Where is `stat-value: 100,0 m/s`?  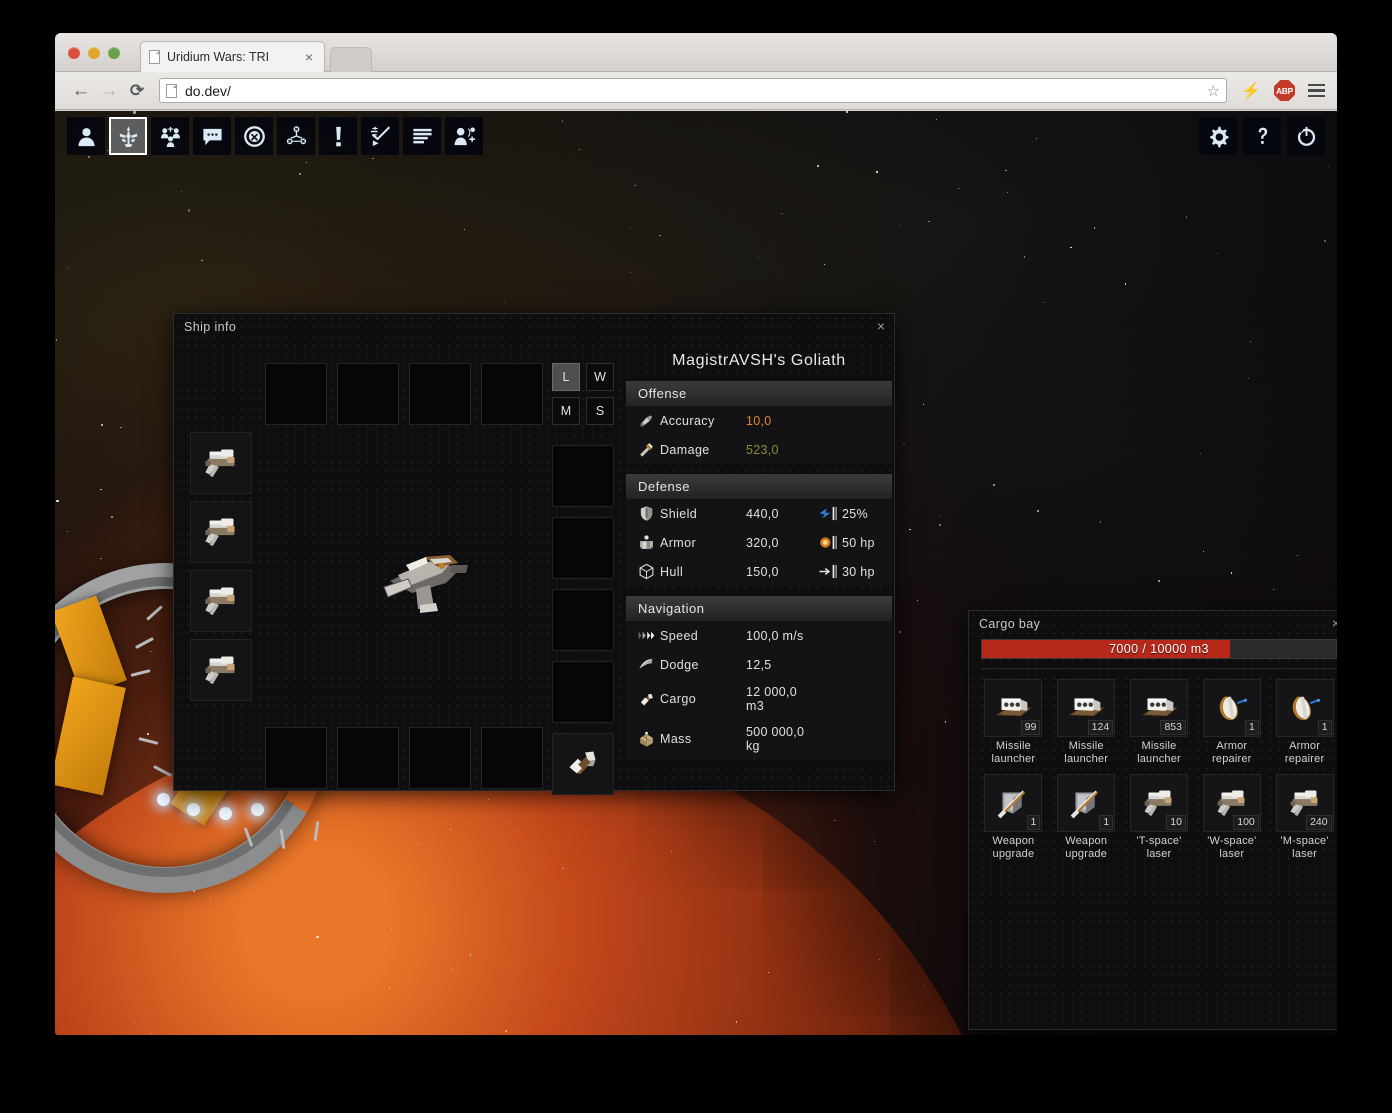
stat-value: 100,0 m/s is located at coordinates (775, 635).